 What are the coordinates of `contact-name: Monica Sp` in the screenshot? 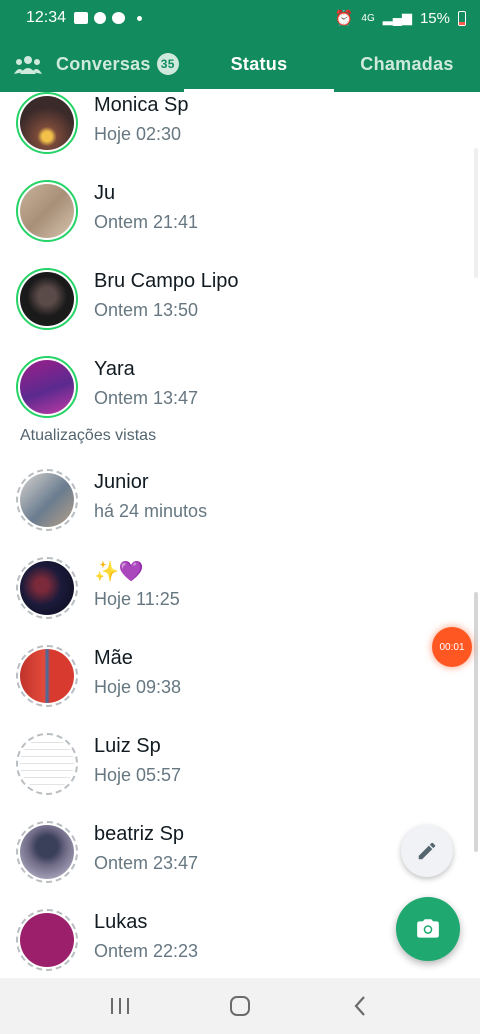 It's located at (141, 105).